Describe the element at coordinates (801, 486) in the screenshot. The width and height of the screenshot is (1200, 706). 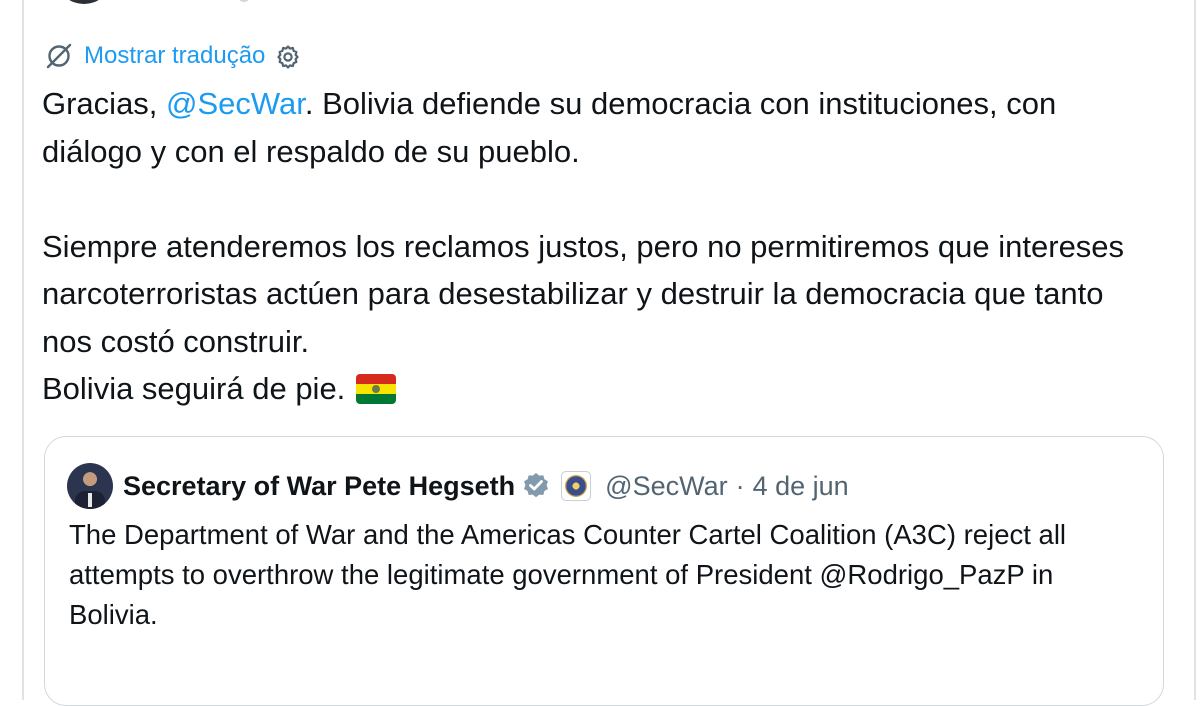
I see `quoted-tweet-date: 4 de jun` at that location.